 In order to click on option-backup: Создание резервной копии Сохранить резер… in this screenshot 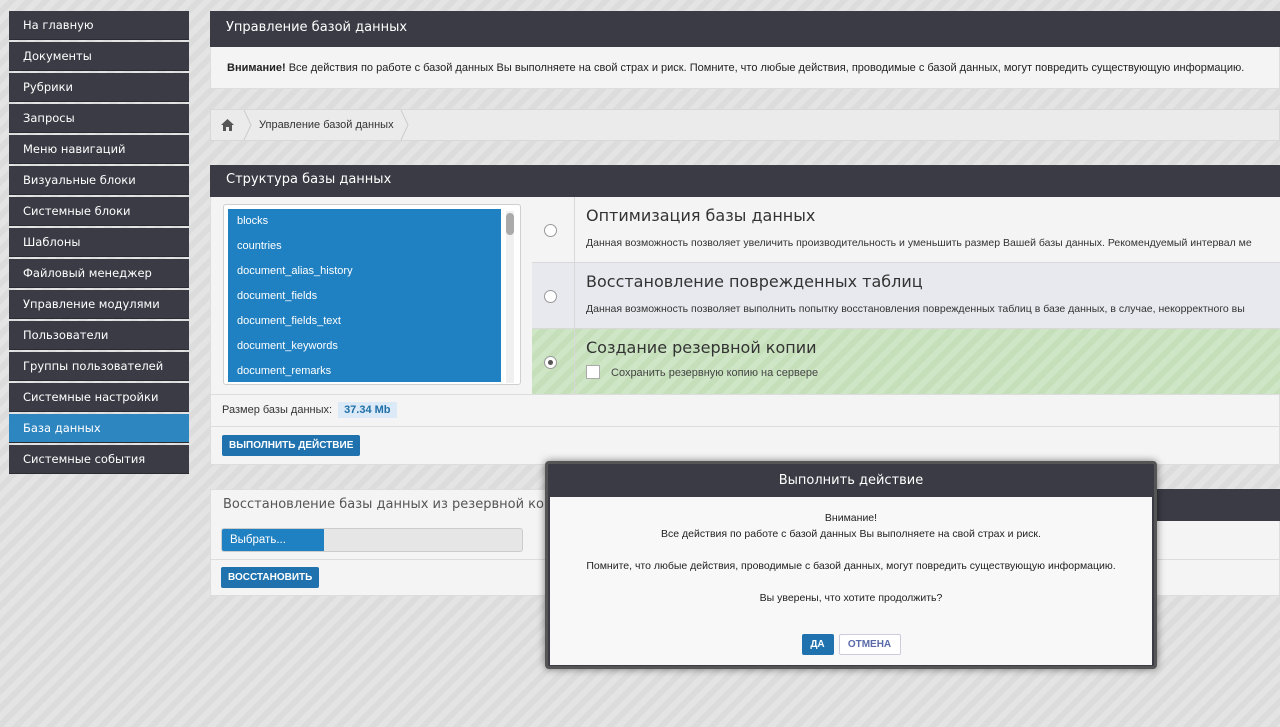, I will do `click(906, 362)`.